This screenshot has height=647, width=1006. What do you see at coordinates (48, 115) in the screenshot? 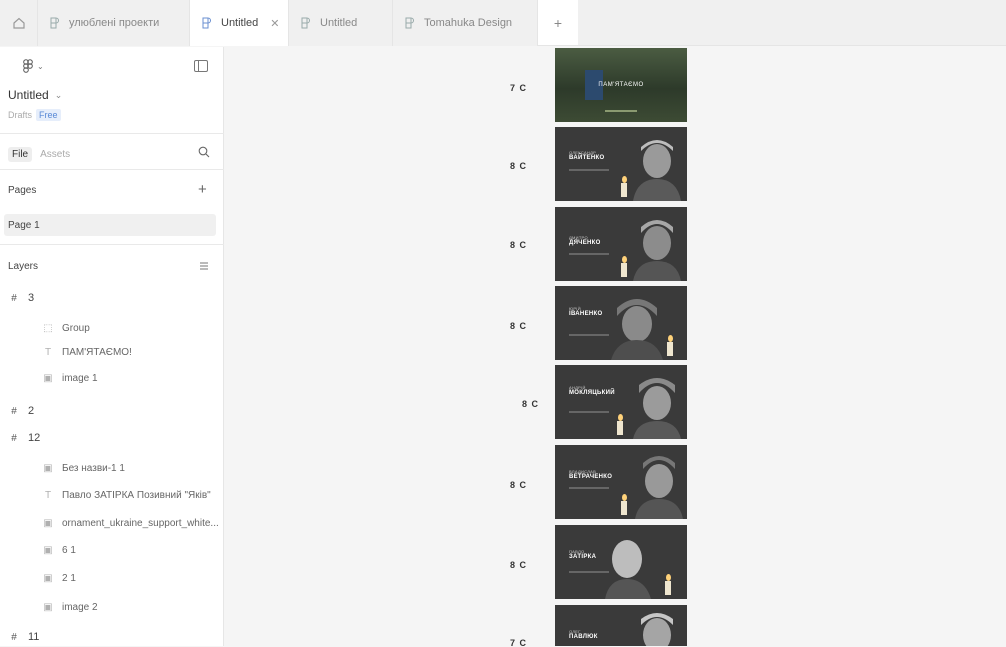
I see `plan-badge: Free` at bounding box center [48, 115].